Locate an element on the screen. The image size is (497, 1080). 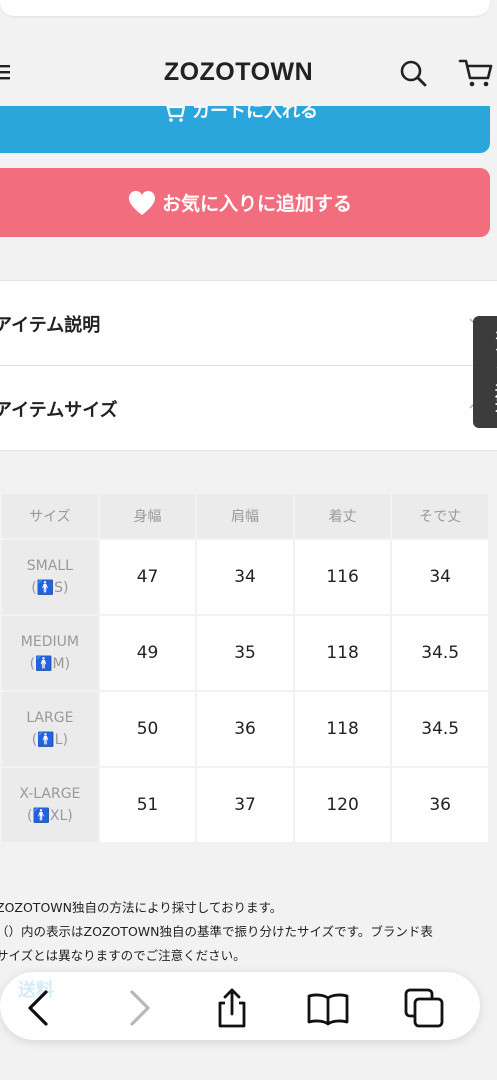
table-cell: 51 is located at coordinates (147, 805).